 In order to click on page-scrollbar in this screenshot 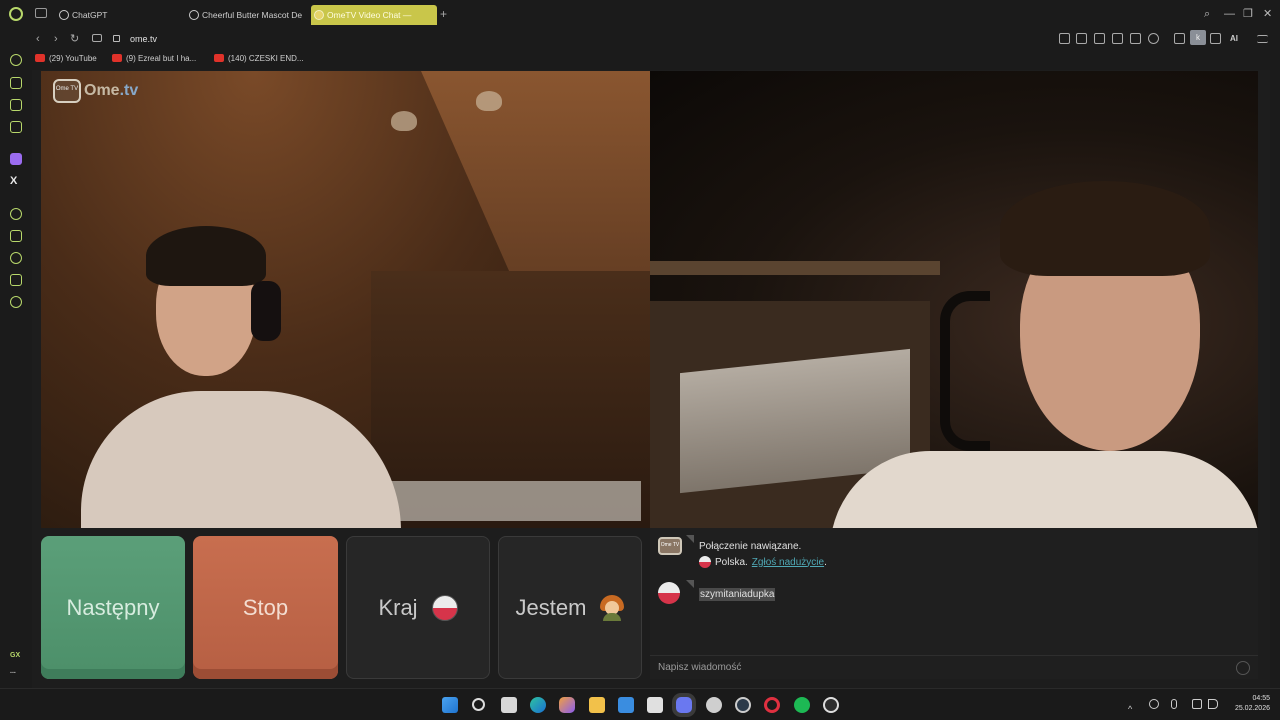, I will do `click(1275, 379)`.